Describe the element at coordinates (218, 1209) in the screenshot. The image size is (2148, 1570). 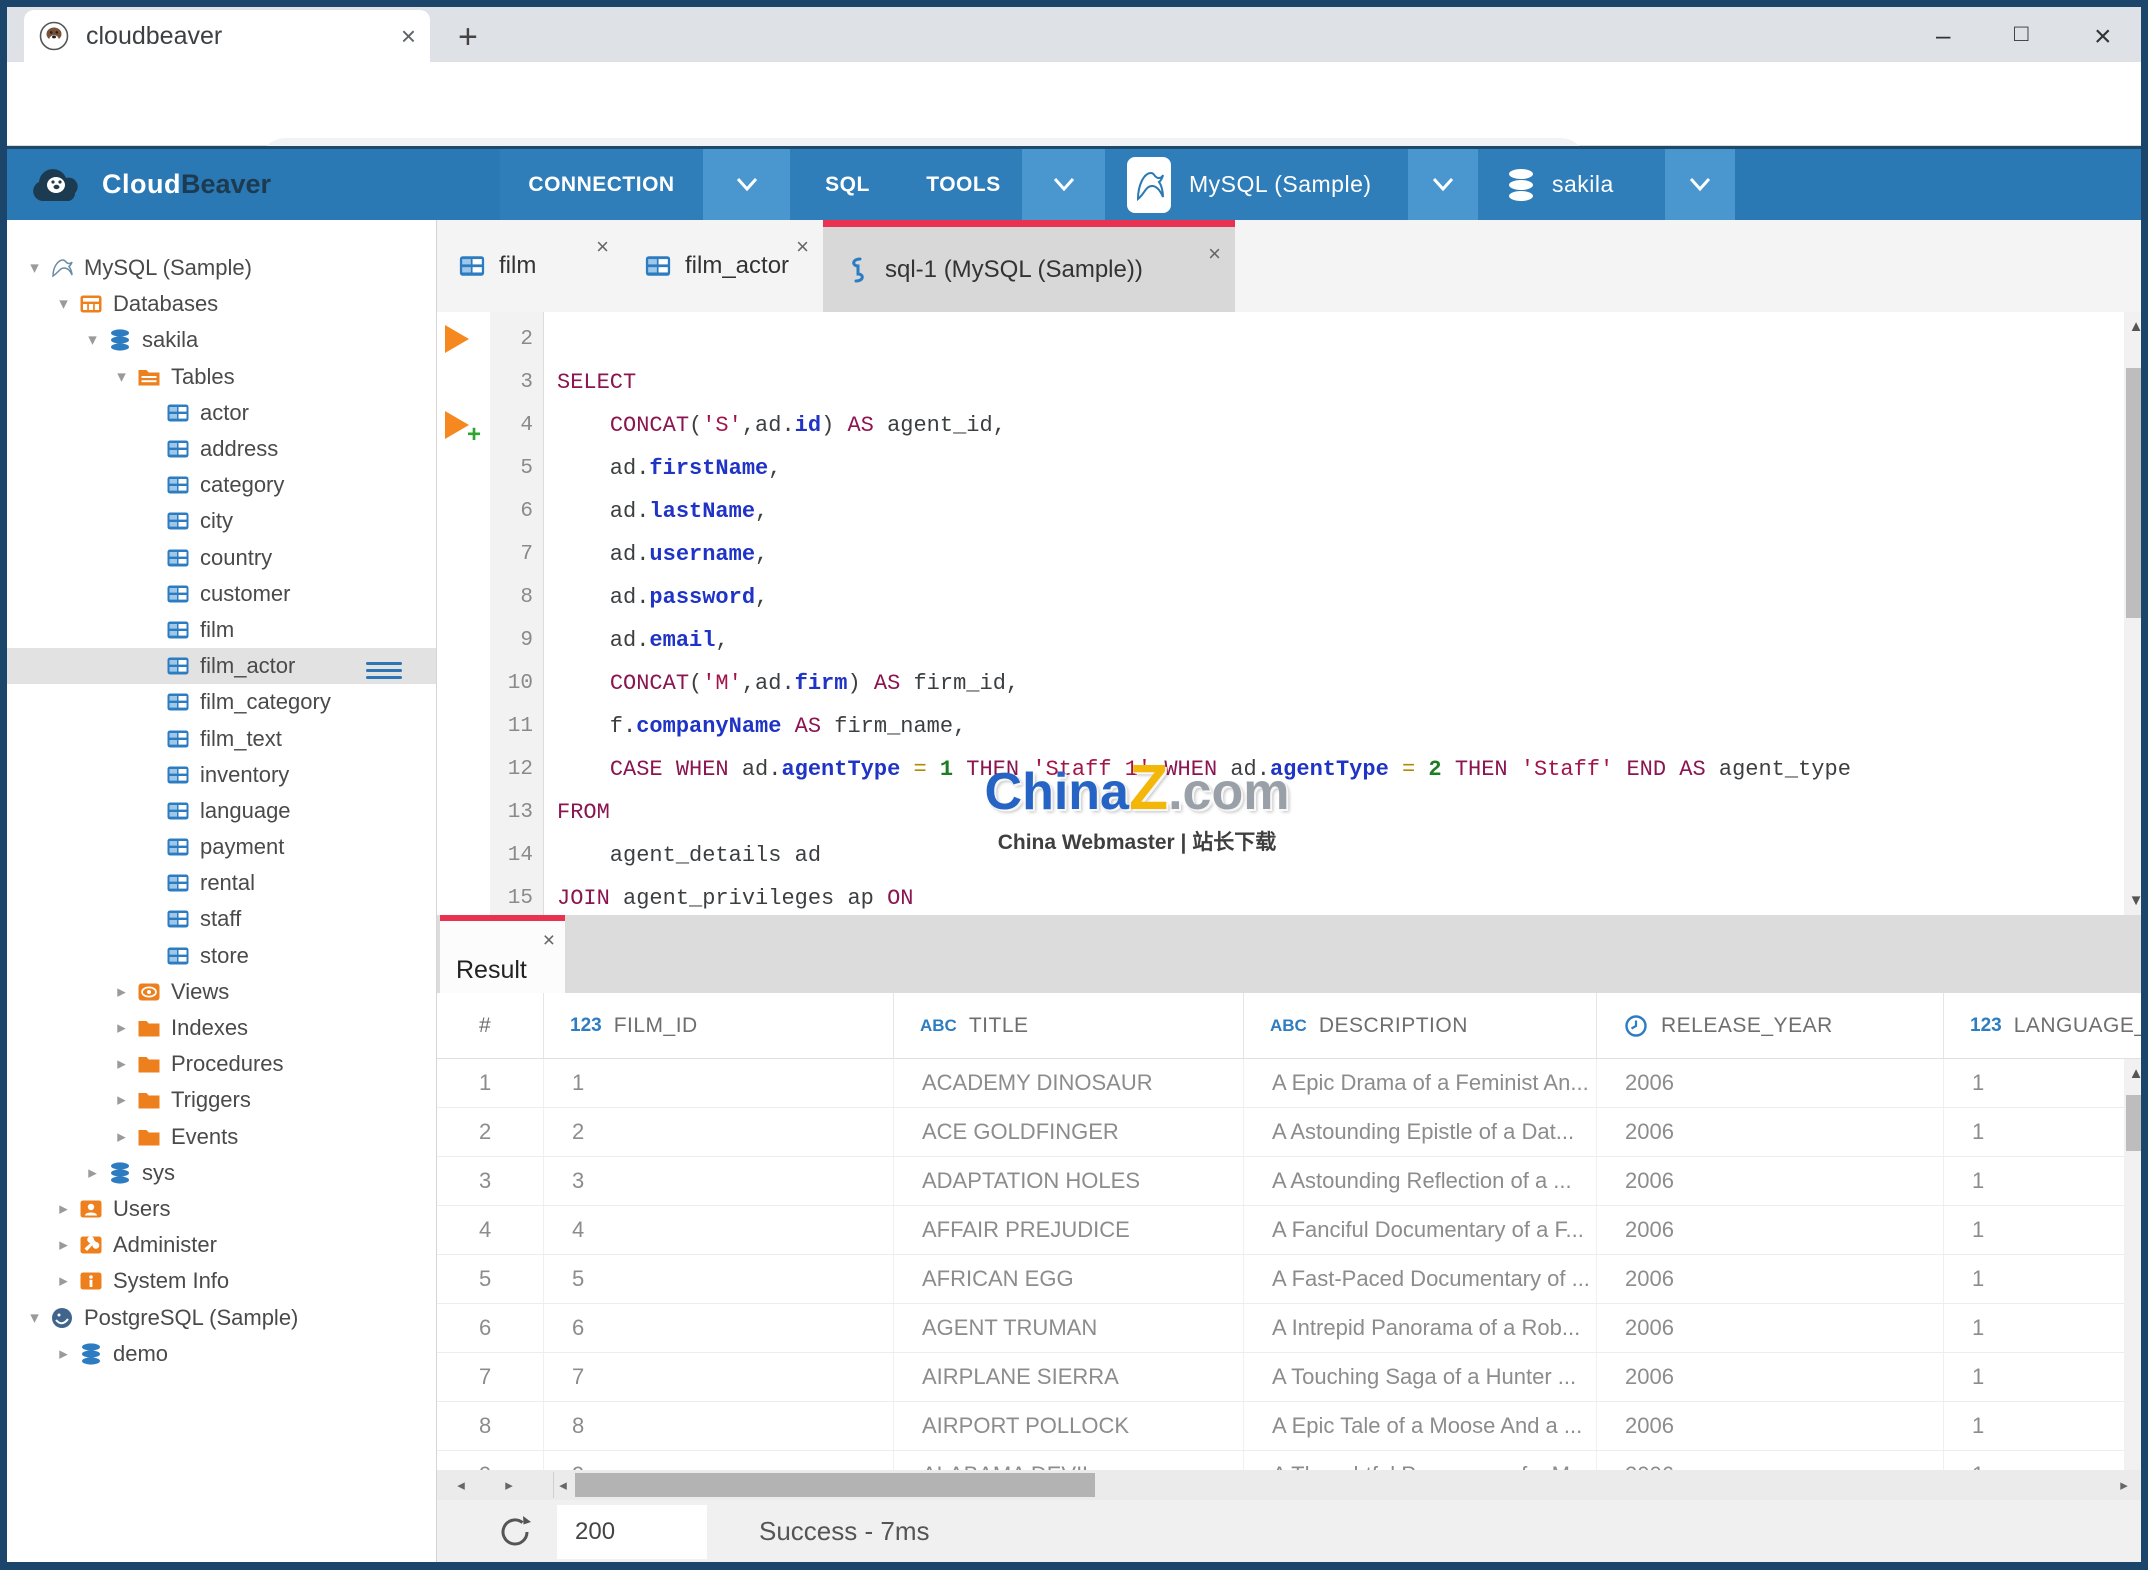
I see `tree-item-users: ▸ Users` at that location.